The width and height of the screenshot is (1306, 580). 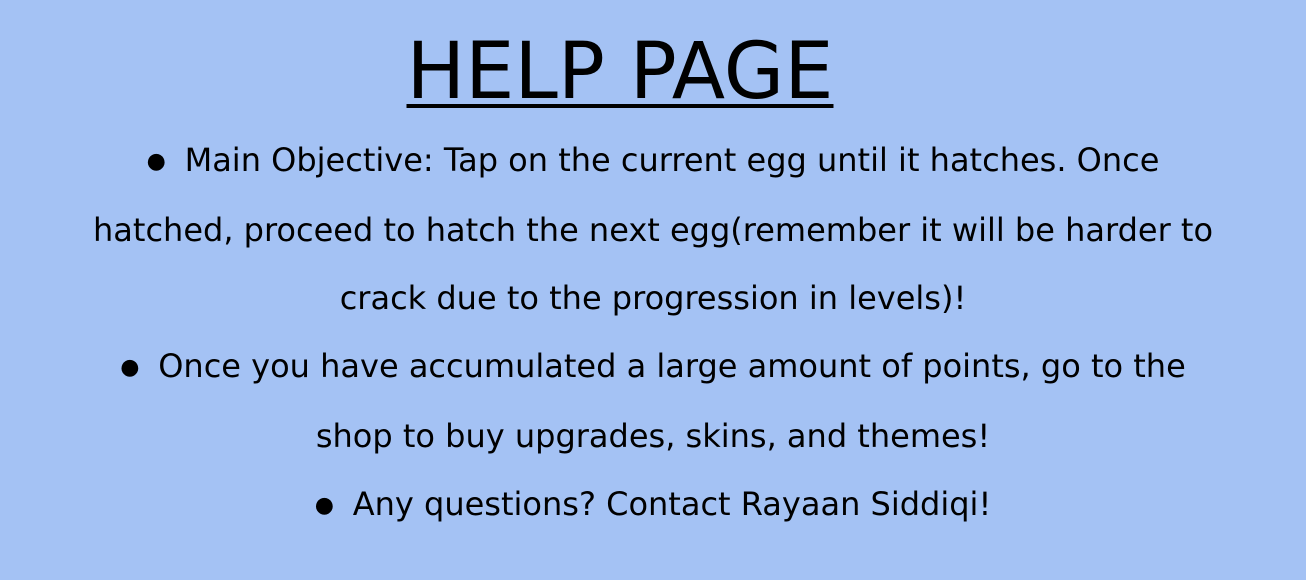 I want to click on page-title-text: HELP PAGE, so click(x=620, y=72).